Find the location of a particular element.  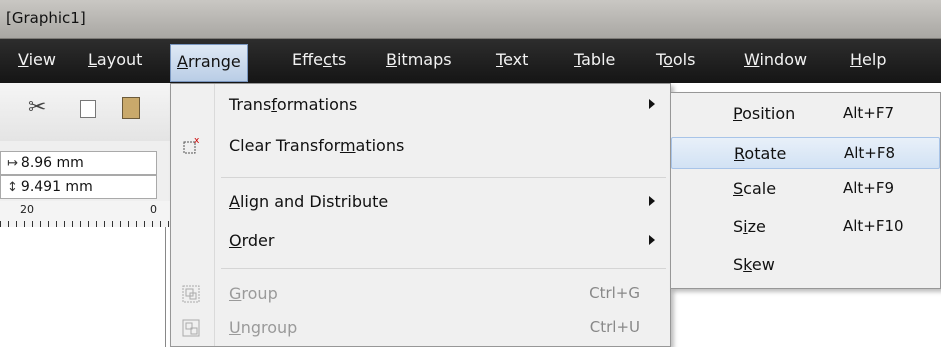

group-icon is located at coordinates (191, 294).